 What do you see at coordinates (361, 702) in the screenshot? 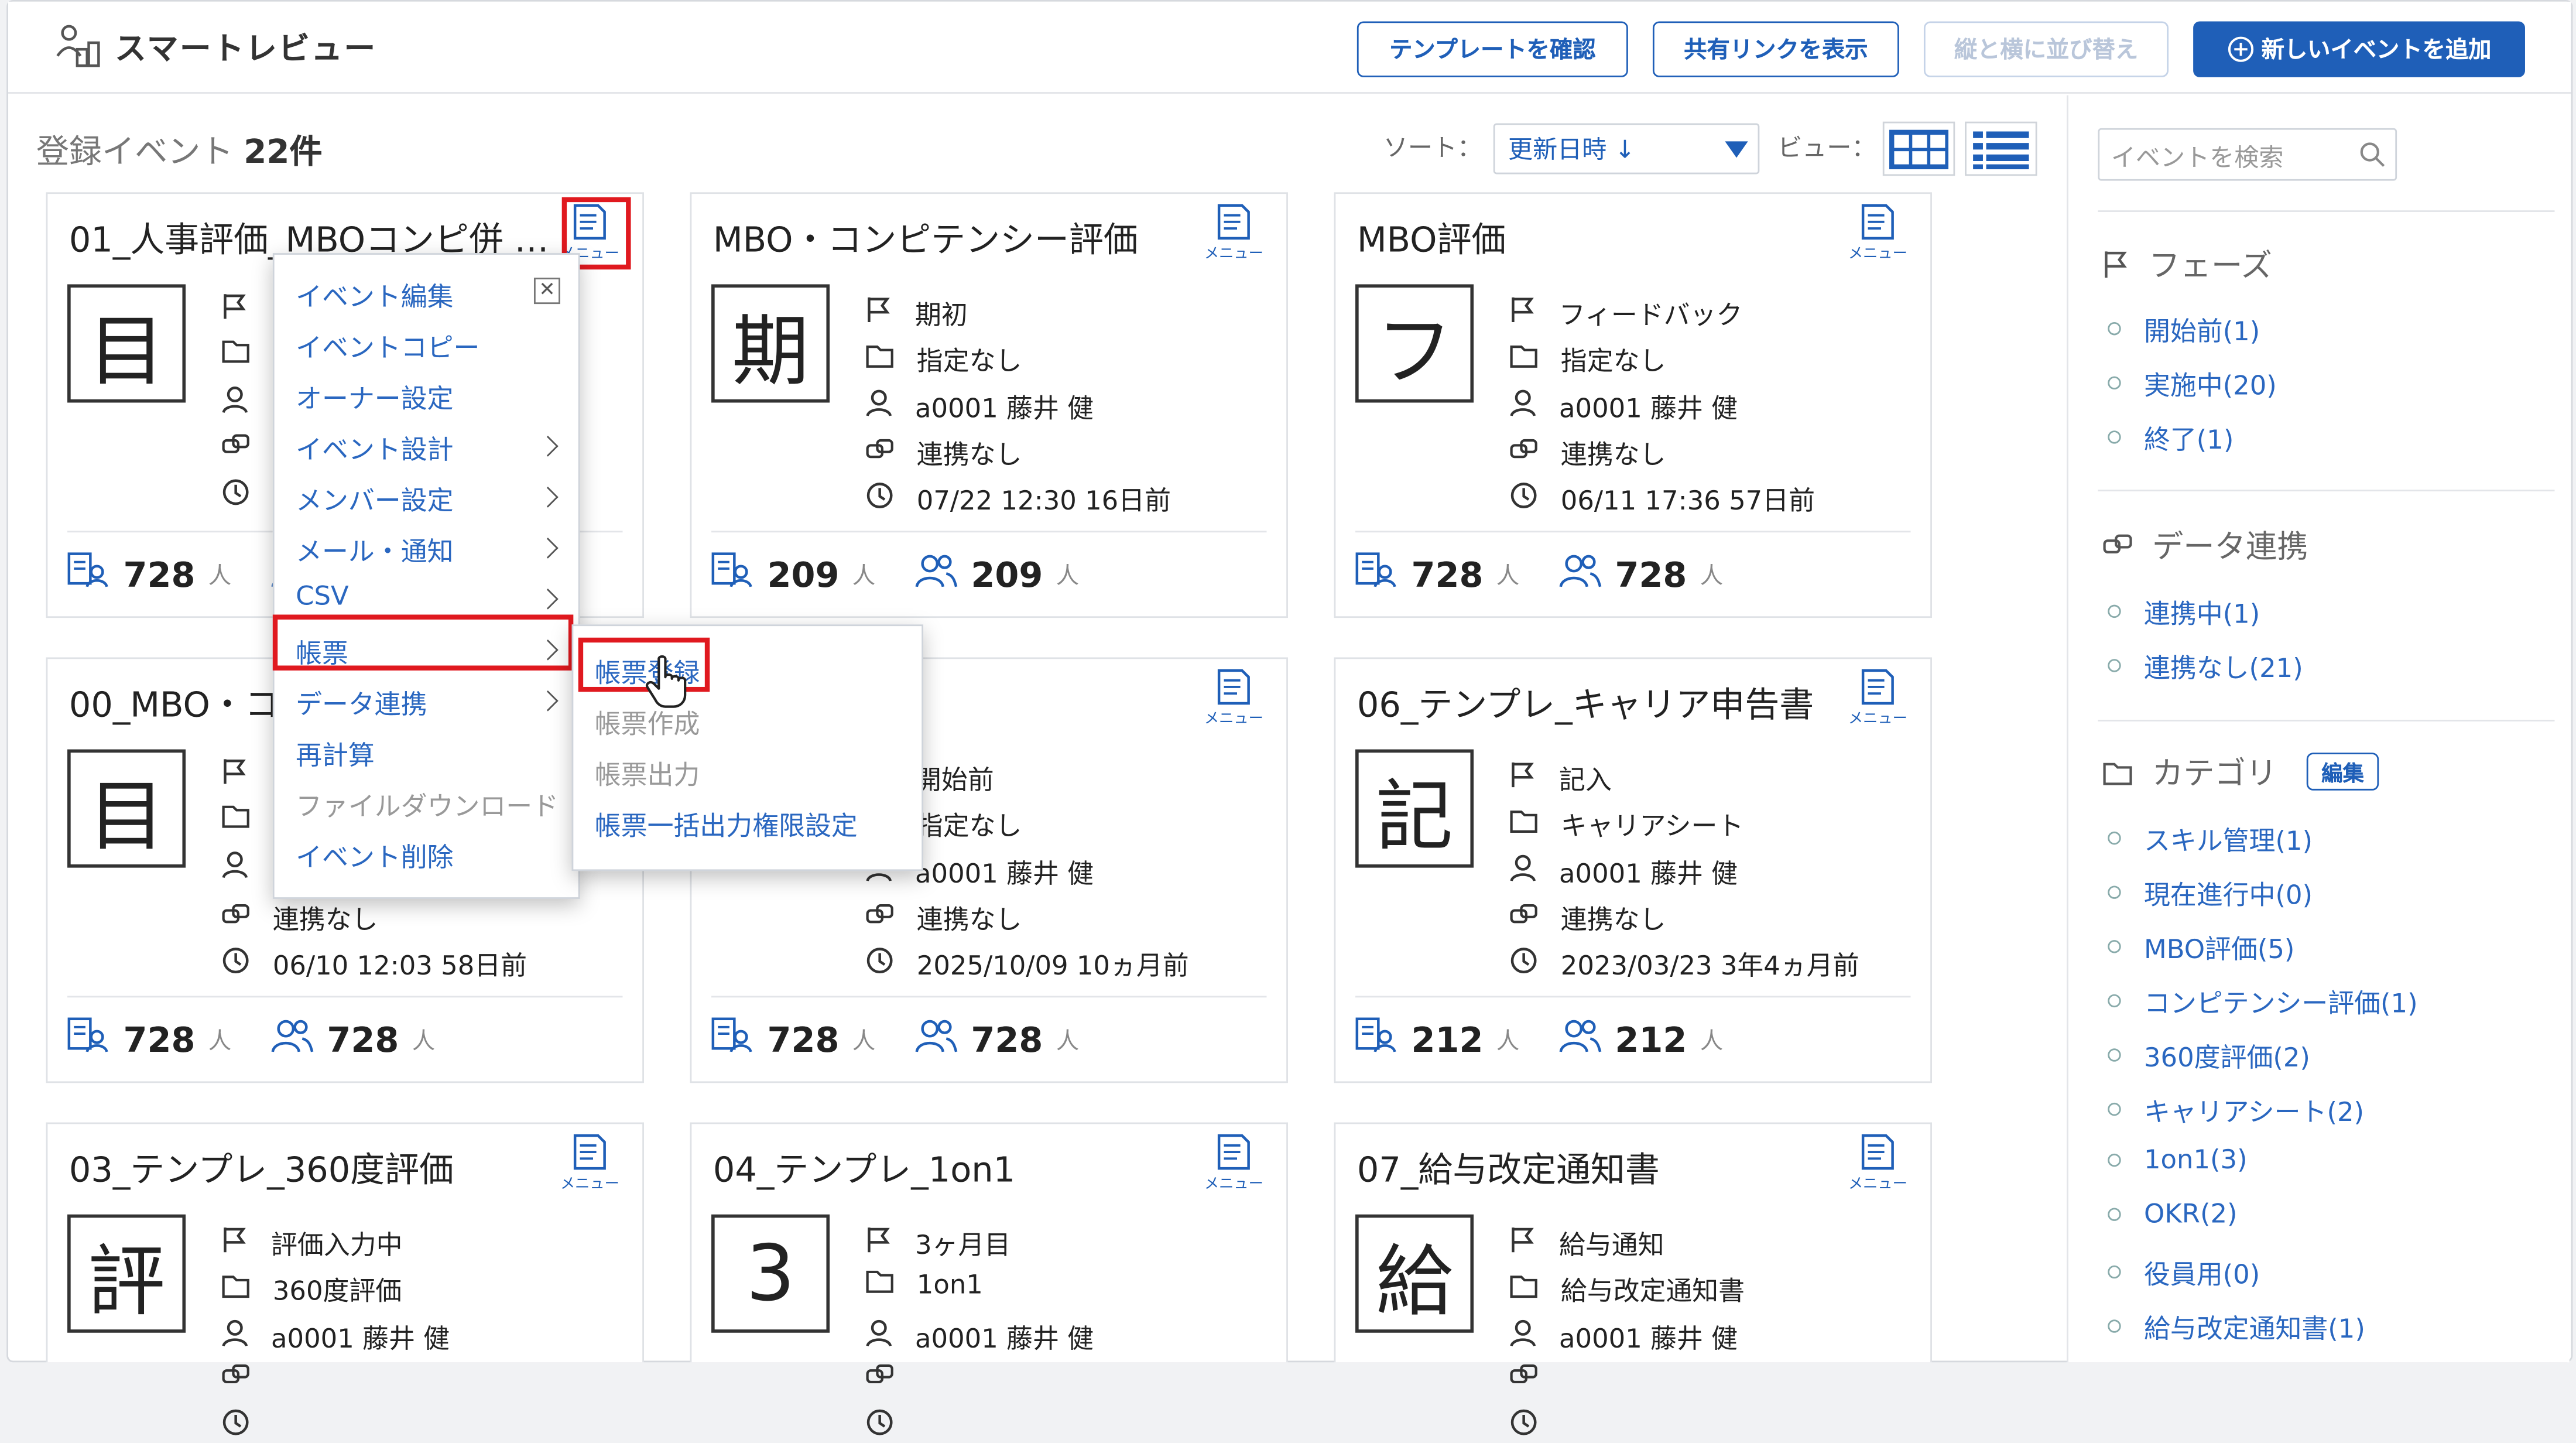
I see `data-link-item: データ連携` at bounding box center [361, 702].